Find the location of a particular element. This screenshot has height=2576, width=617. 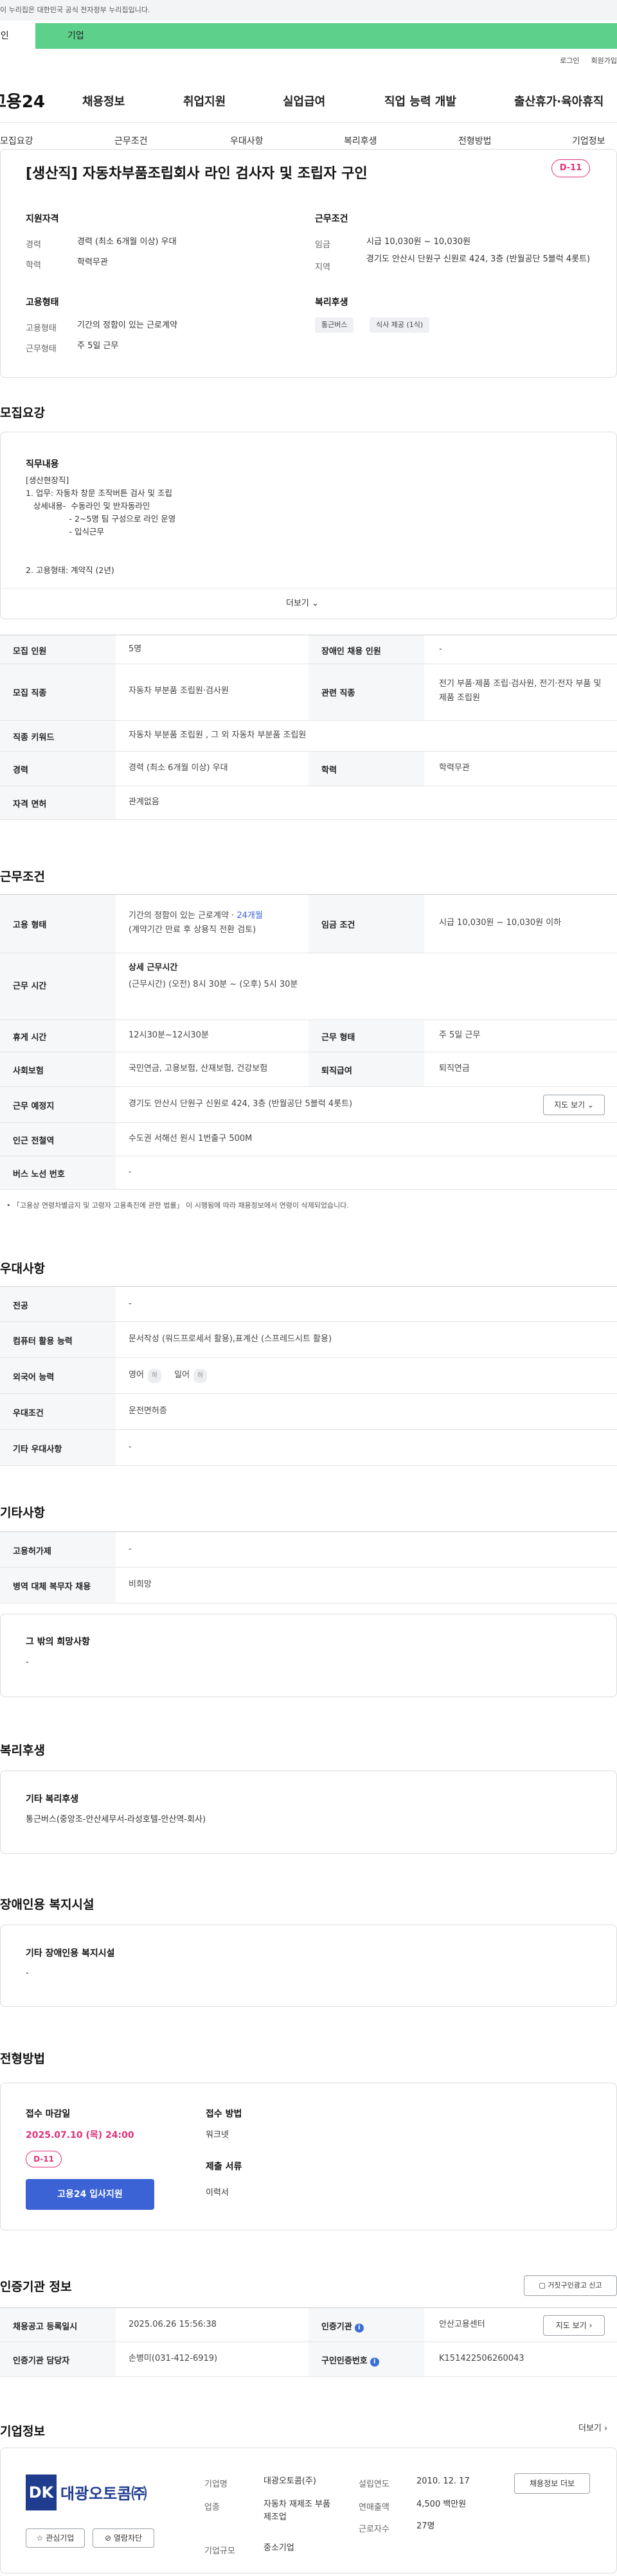

chevron-right-icon: › is located at coordinates (591, 2325).